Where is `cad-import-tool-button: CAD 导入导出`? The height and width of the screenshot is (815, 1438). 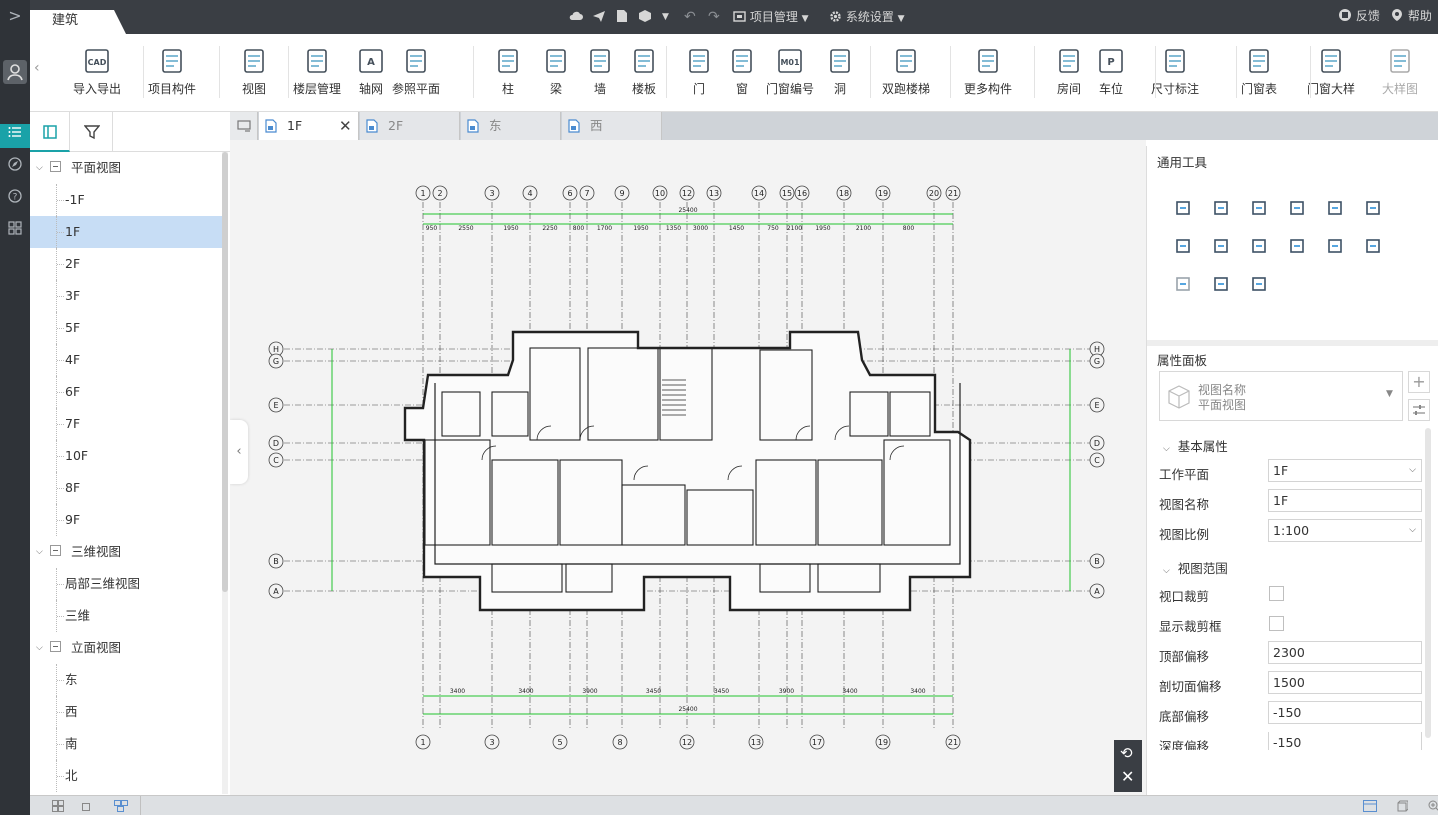
cad-import-tool-button: CAD 导入导出 is located at coordinates (97, 71).